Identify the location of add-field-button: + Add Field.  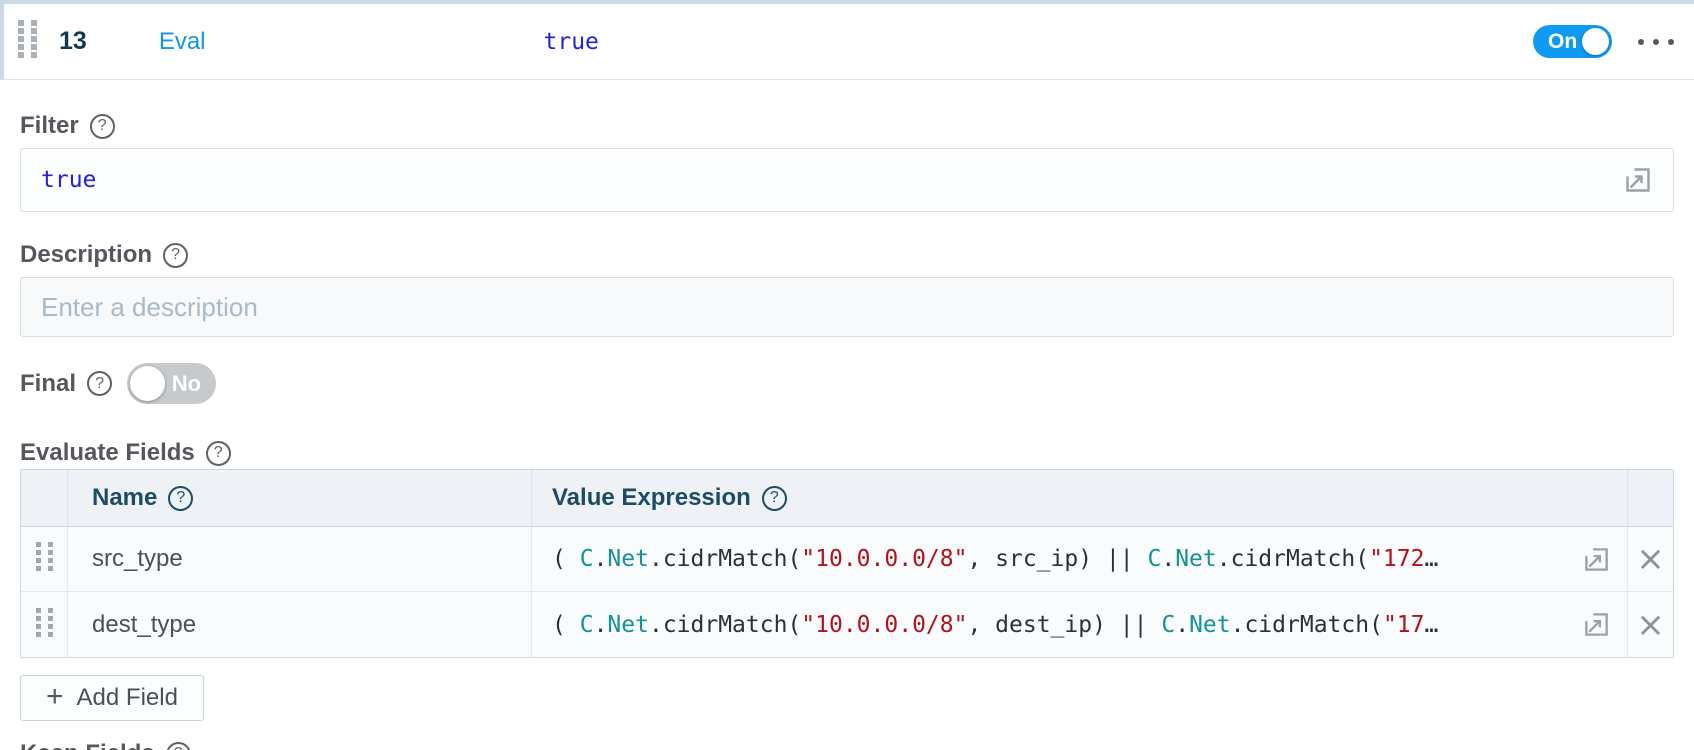
(112, 698).